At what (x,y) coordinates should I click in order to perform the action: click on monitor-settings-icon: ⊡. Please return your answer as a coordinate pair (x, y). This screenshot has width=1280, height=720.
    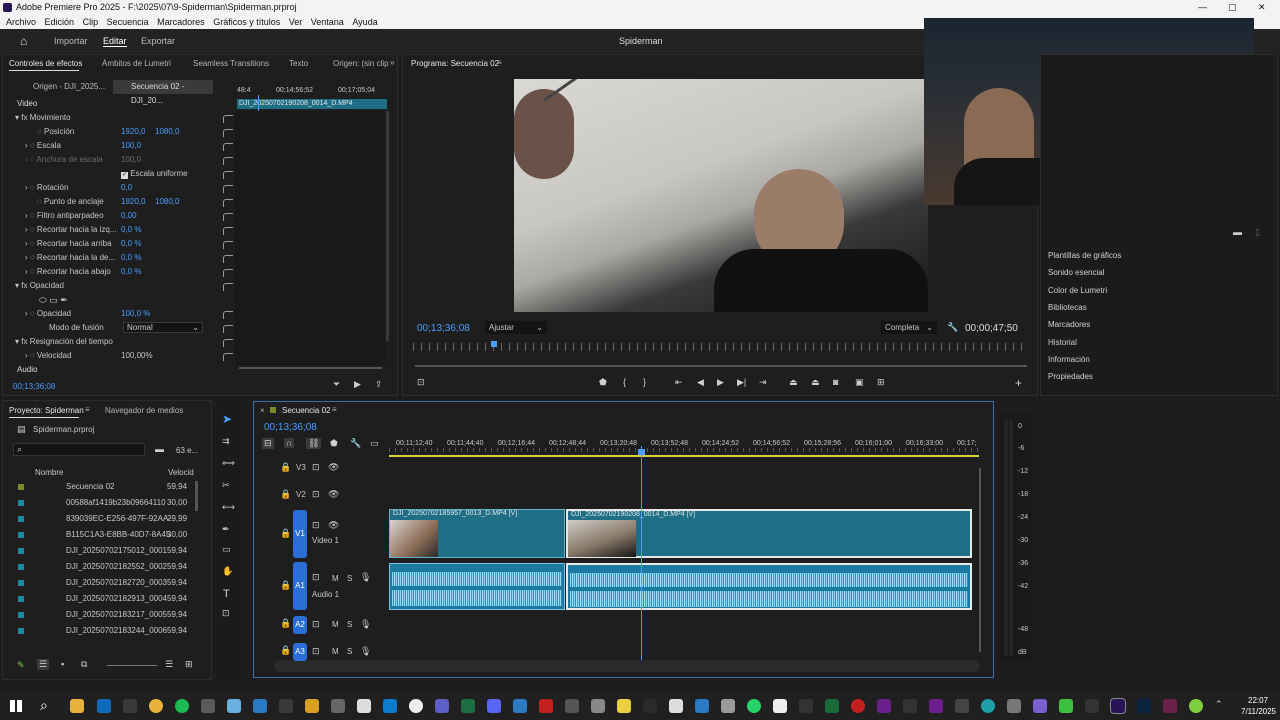
    Looking at the image, I should click on (421, 382).